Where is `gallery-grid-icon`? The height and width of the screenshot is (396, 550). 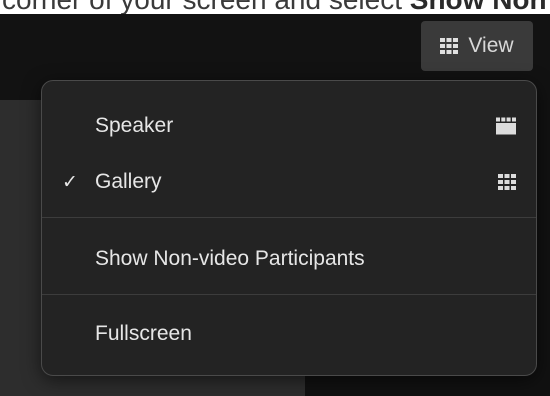
gallery-grid-icon is located at coordinates (507, 182).